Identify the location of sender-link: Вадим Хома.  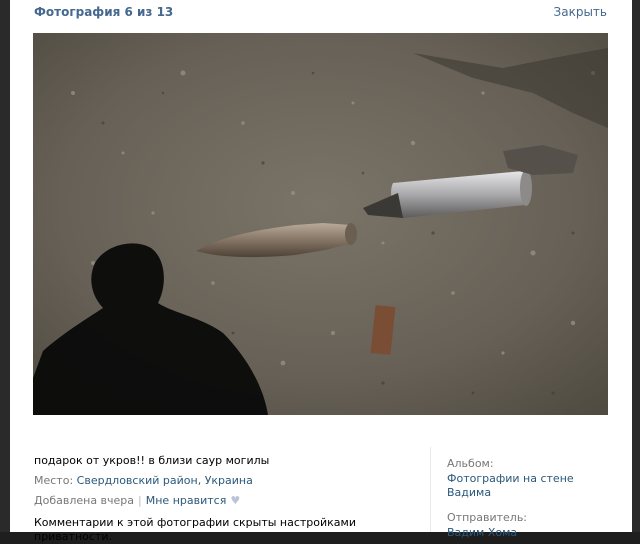
(531, 533).